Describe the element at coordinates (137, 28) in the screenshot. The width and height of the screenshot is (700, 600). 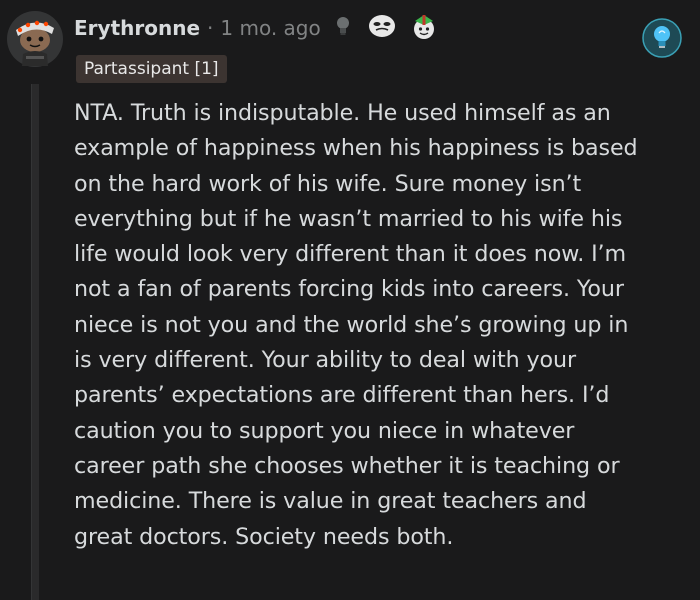
I see `username: Erythronne` at that location.